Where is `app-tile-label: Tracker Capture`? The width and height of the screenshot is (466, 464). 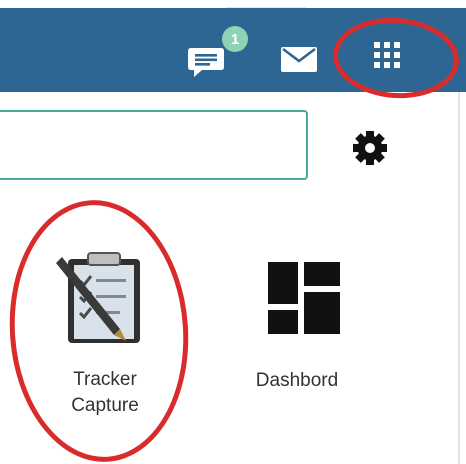 app-tile-label: Tracker Capture is located at coordinates (105, 392).